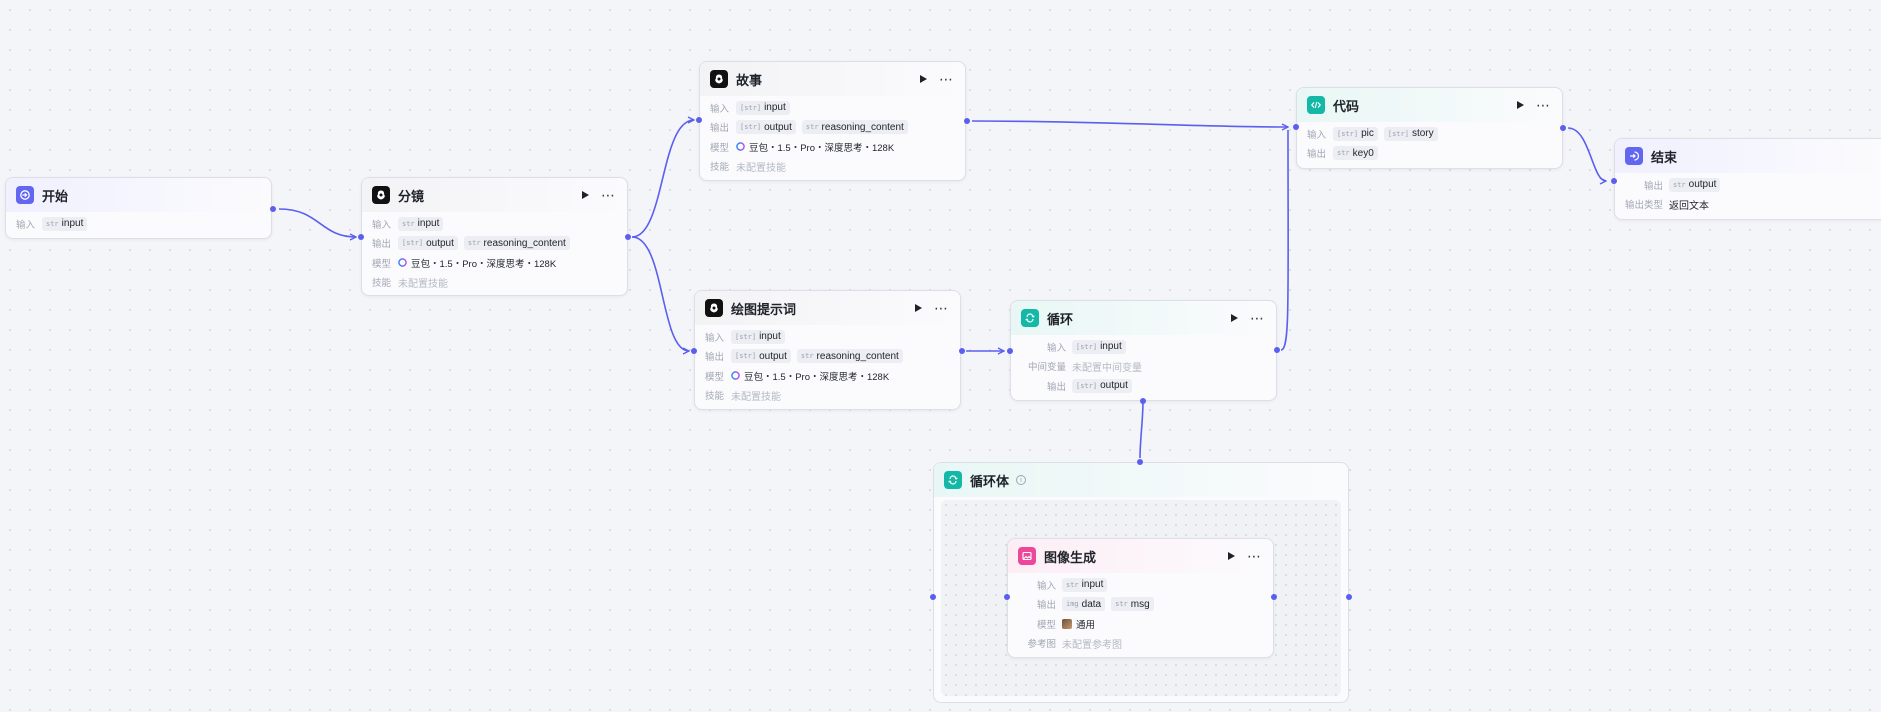  What do you see at coordinates (138, 224) in the screenshot?
I see `input-row: 输入 str input` at bounding box center [138, 224].